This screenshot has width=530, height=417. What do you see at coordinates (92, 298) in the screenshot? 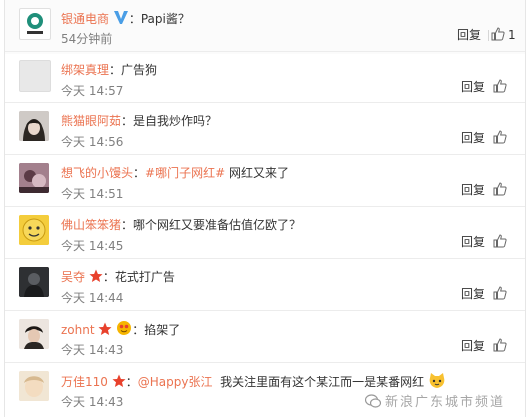
I see `comment-time: 今天 14:44` at bounding box center [92, 298].